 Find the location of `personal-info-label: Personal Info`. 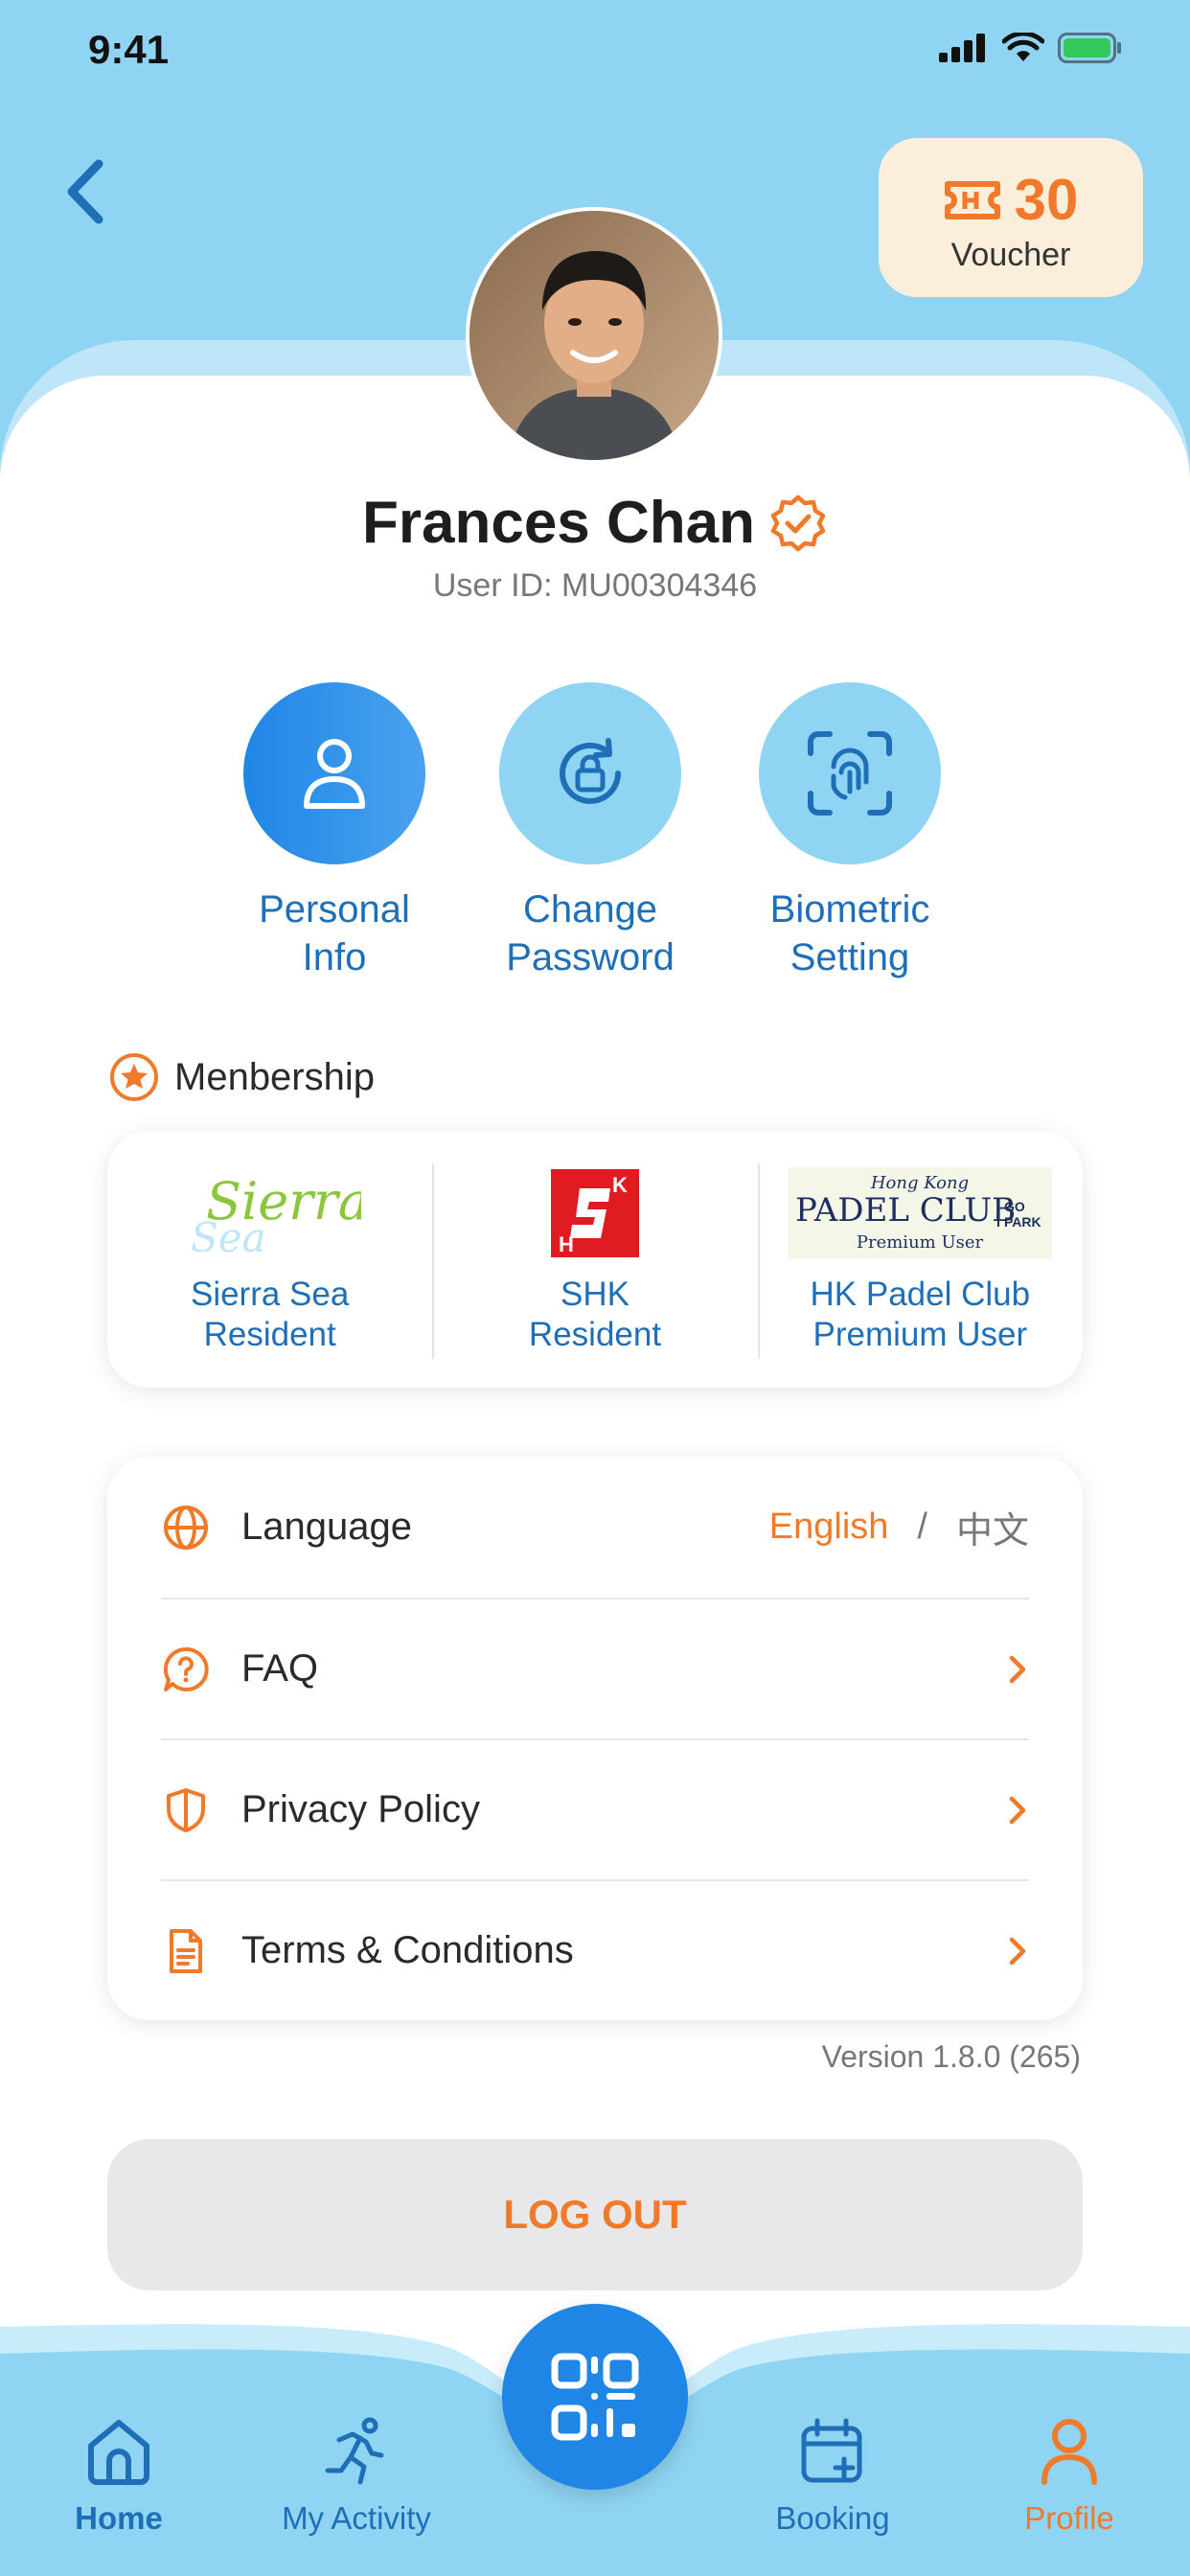

personal-info-label: Personal Info is located at coordinates (334, 933).